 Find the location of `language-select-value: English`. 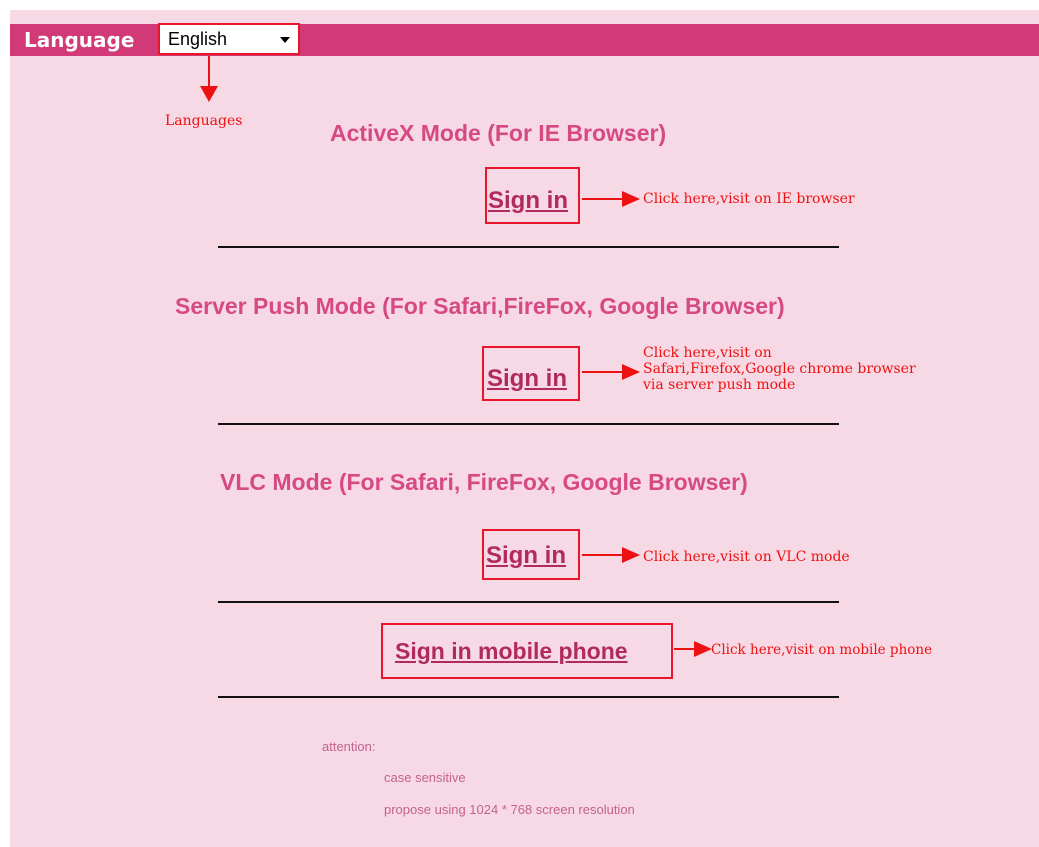

language-select-value: English is located at coordinates (198, 39).